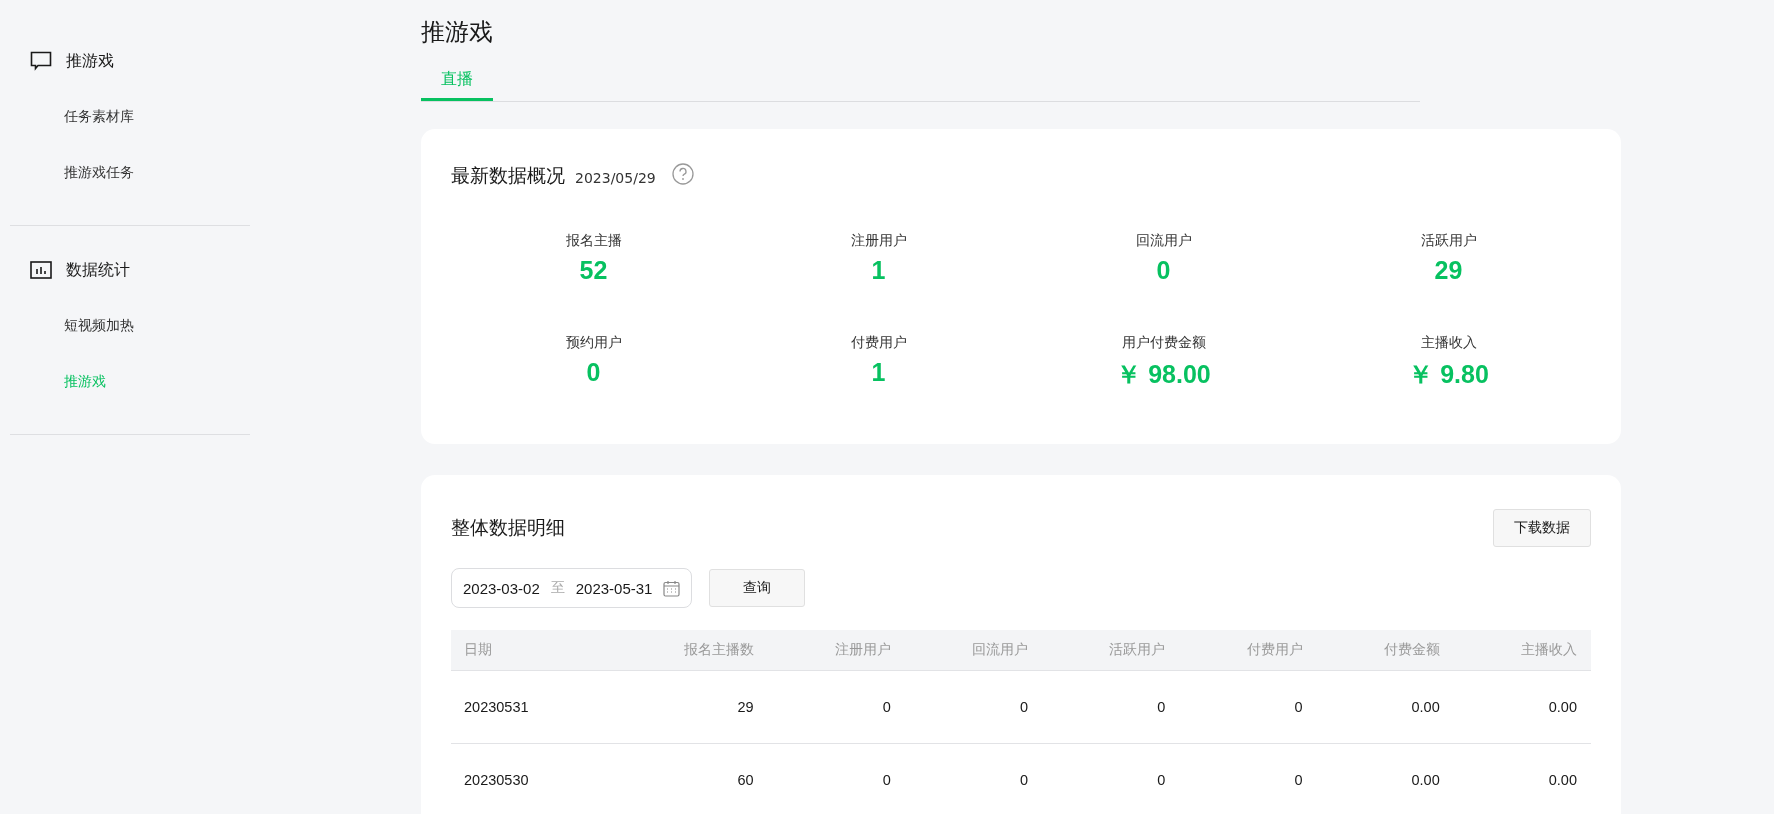 The image size is (1774, 814). Describe the element at coordinates (973, 650) in the screenshot. I see `column-header: 回流用户` at that location.